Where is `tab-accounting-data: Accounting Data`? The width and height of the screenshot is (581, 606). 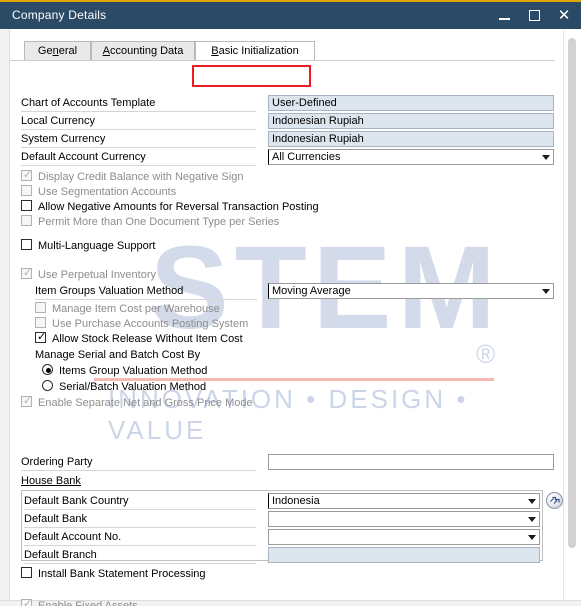
tab-accounting-data: Accounting Data is located at coordinates (143, 50).